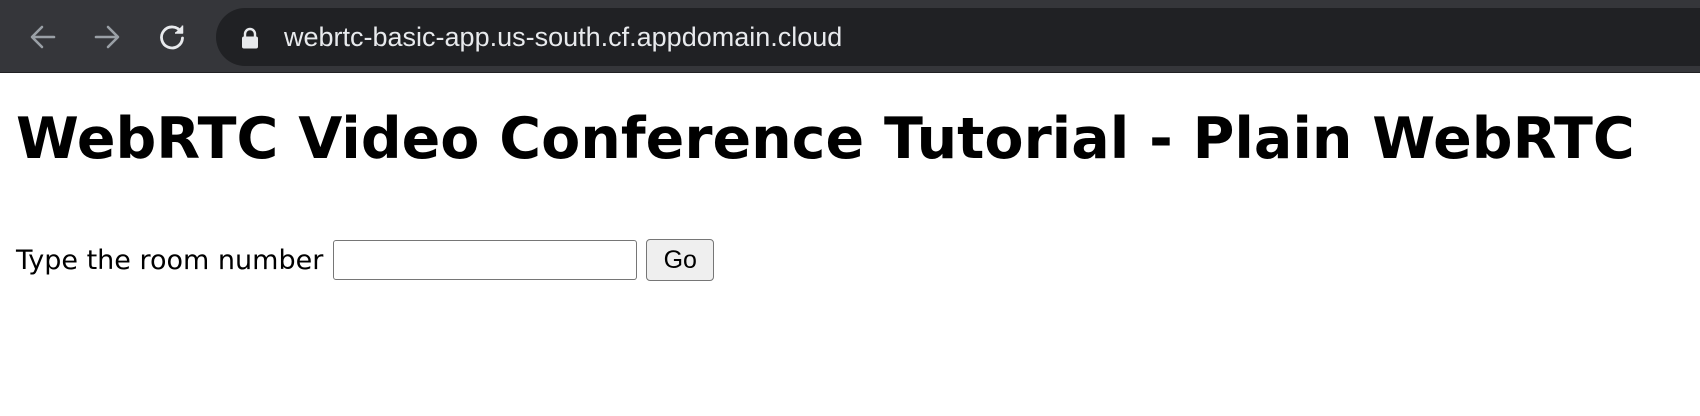 Image resolution: width=1700 pixels, height=416 pixels. I want to click on room-number-input, so click(485, 260).